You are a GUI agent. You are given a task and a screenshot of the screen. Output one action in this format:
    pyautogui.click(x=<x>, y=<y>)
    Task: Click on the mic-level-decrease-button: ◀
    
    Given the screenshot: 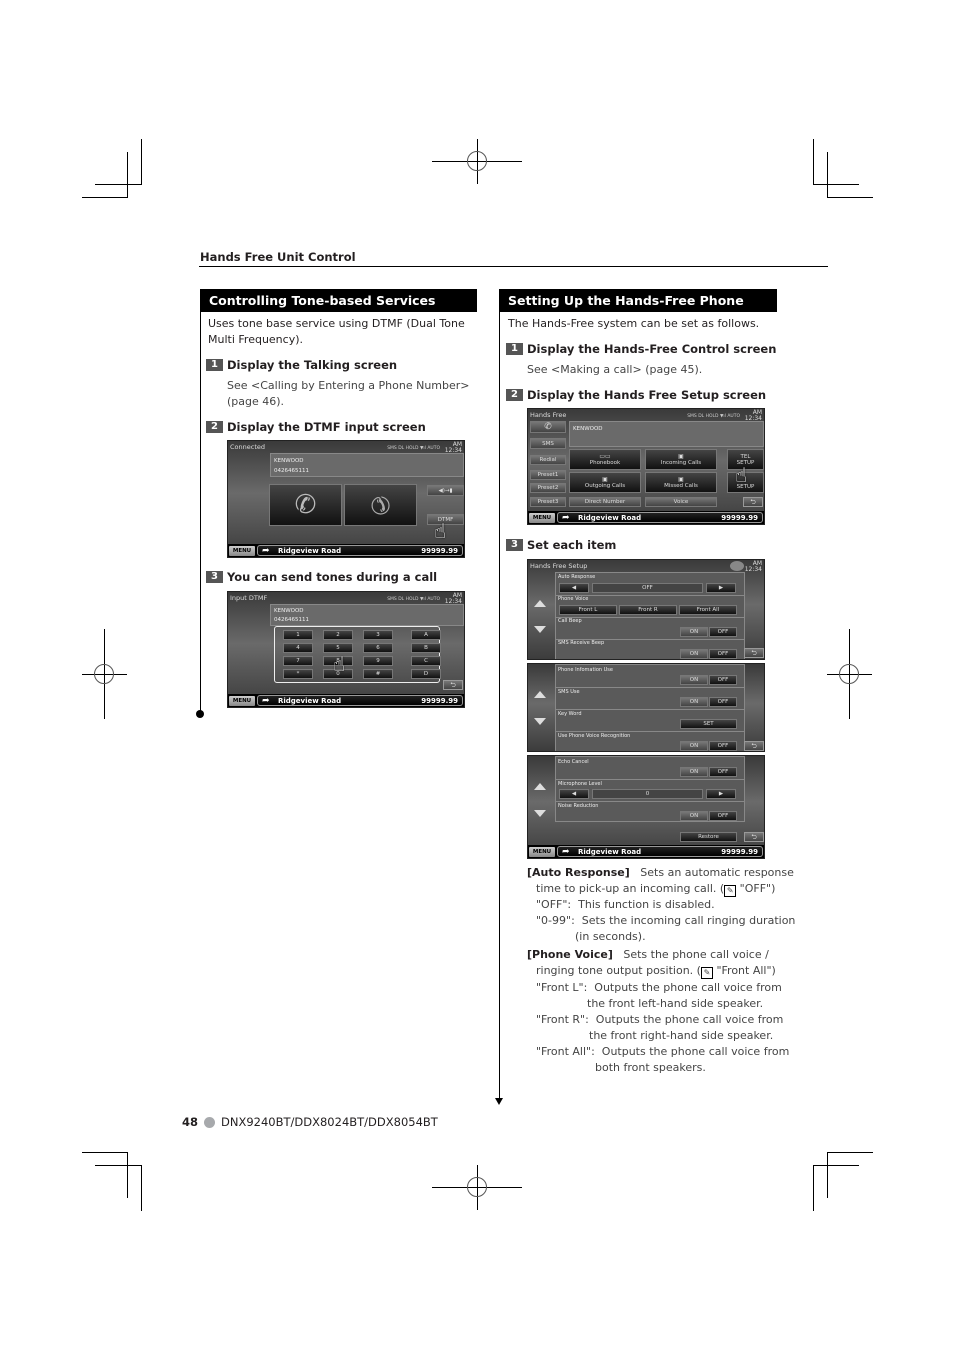 What is the action you would take?
    pyautogui.click(x=574, y=794)
    